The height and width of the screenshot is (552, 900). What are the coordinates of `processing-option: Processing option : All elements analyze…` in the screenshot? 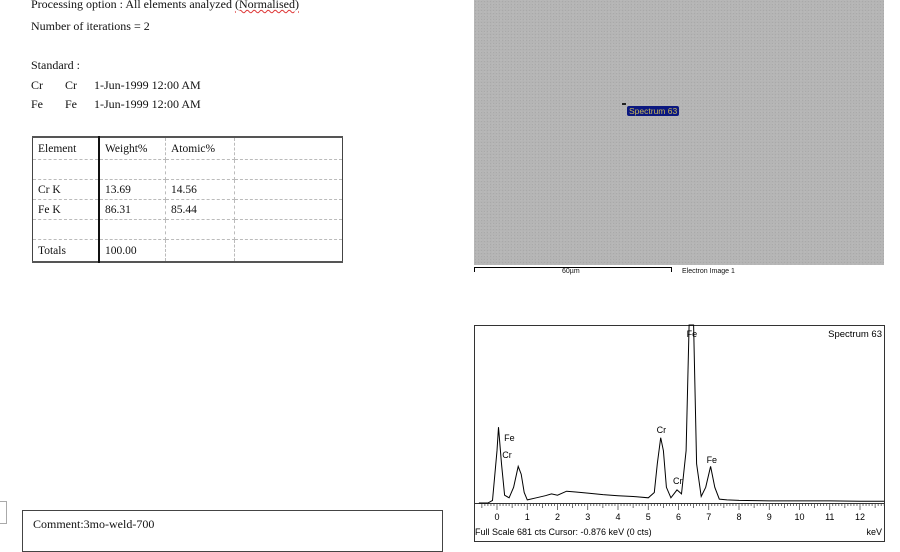 It's located at (165, 5).